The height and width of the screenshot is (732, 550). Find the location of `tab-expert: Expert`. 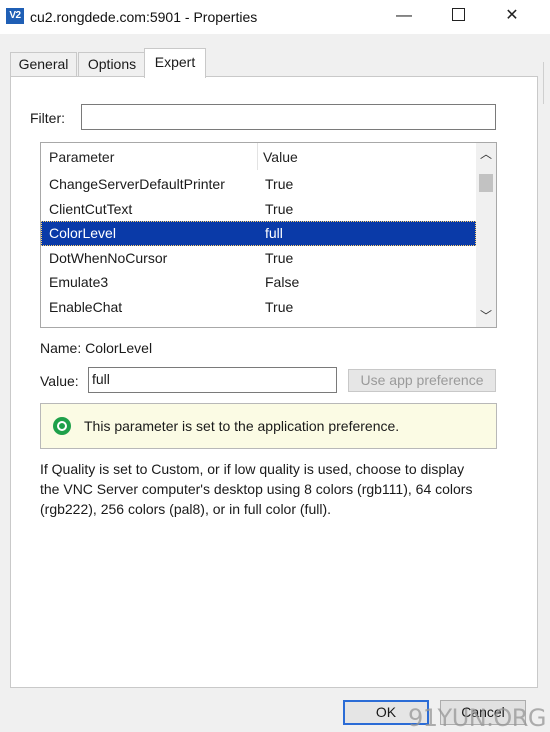

tab-expert: Expert is located at coordinates (175, 63).